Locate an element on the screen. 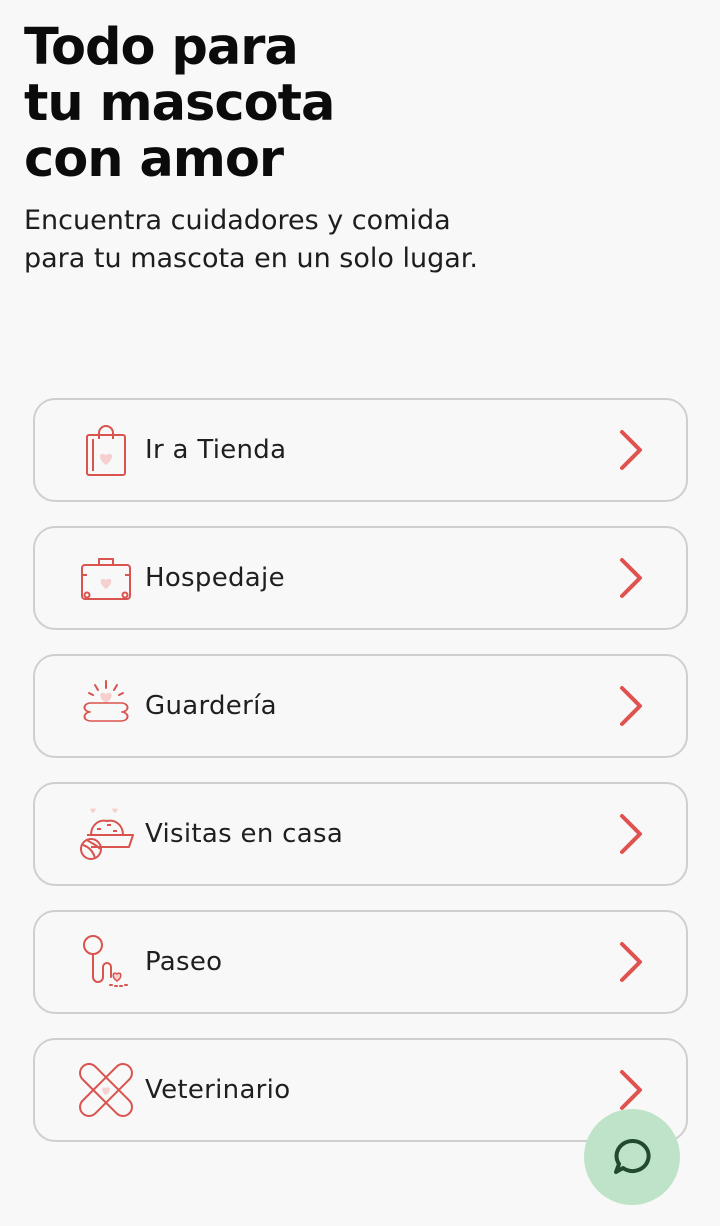 The width and height of the screenshot is (720, 1226). menu-item-label: Guardería is located at coordinates (211, 706).